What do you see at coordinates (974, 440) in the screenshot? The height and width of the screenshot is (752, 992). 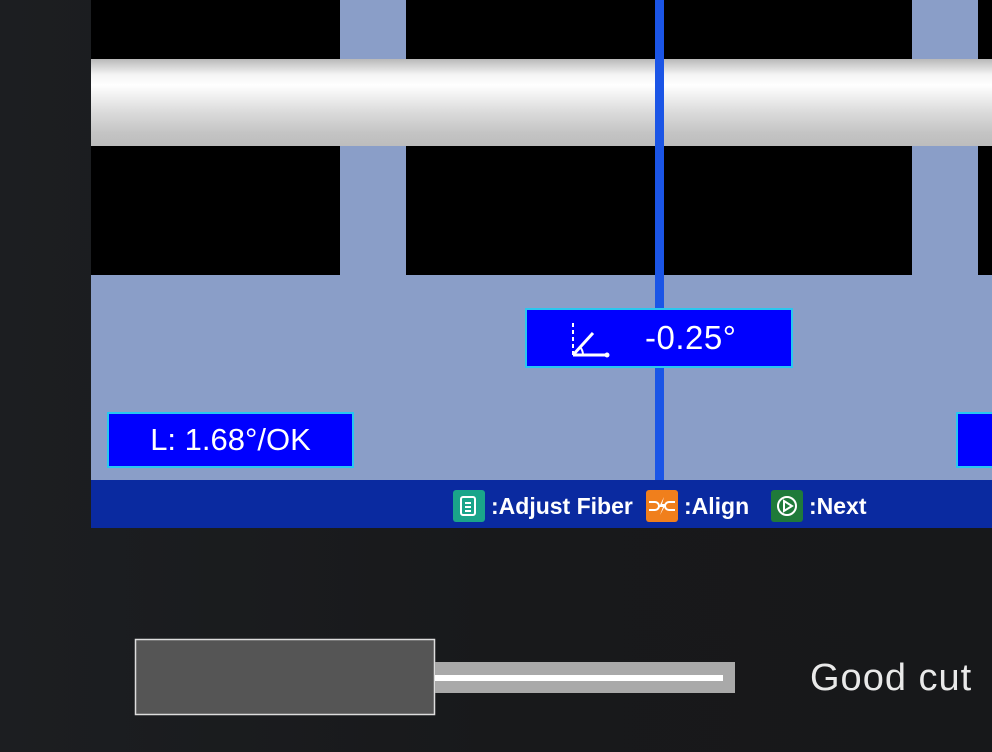 I see `right-angle-readout` at bounding box center [974, 440].